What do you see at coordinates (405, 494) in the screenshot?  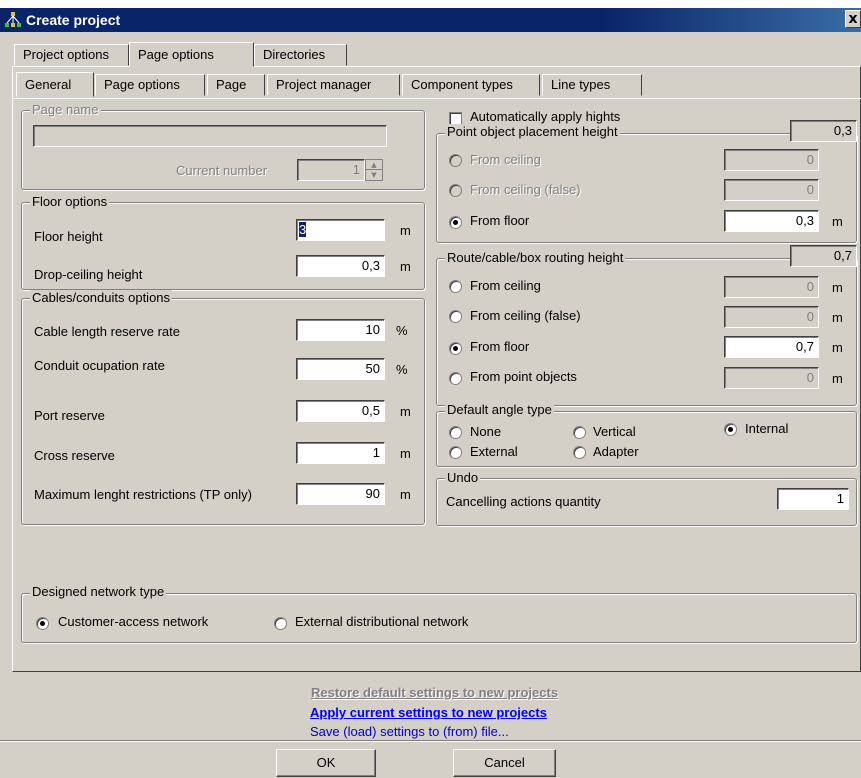 I see `max-length-unit: m` at bounding box center [405, 494].